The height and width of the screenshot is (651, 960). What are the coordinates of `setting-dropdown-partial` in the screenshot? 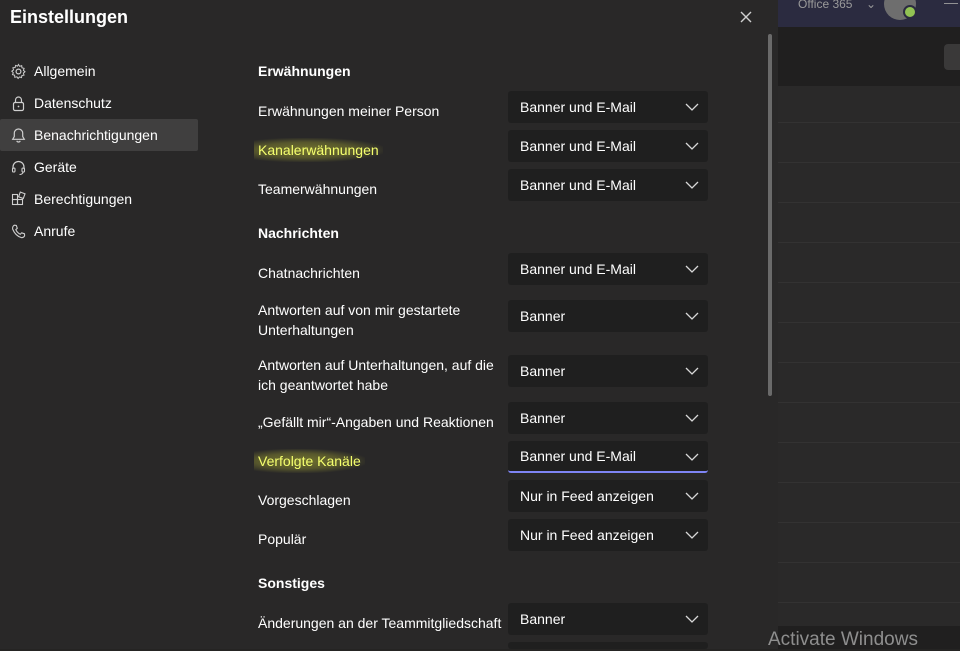 It's located at (608, 645).